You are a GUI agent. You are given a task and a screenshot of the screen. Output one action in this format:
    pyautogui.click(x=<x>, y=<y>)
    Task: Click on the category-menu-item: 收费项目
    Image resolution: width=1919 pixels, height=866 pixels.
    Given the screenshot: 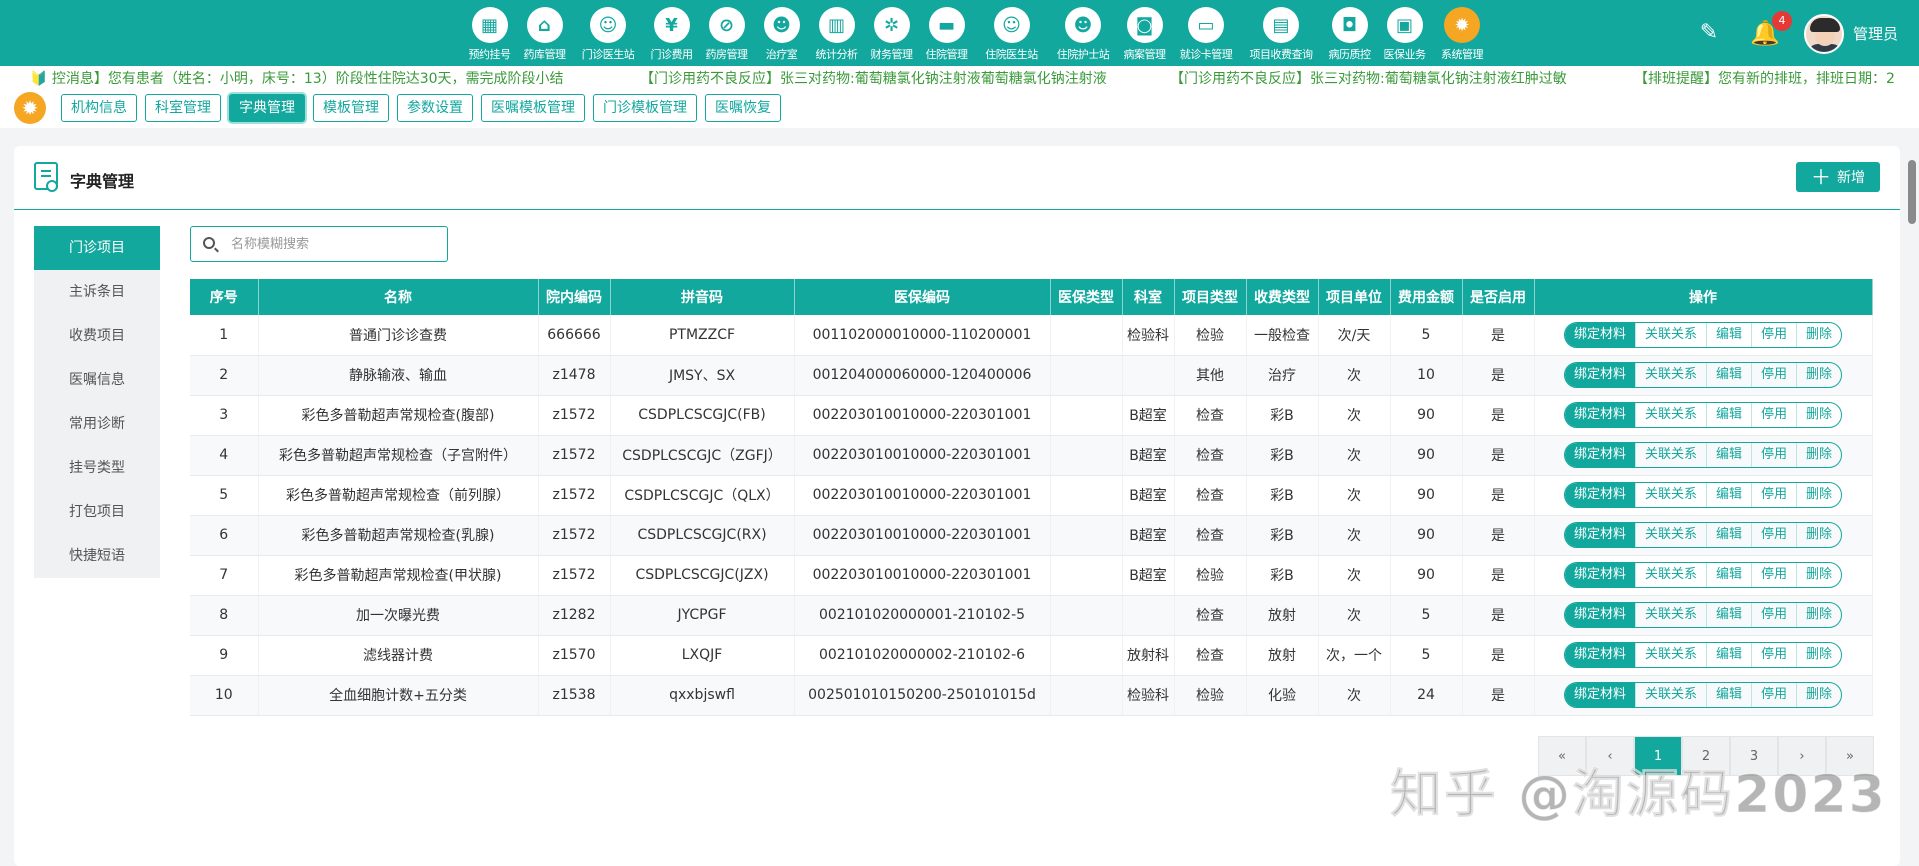 What is the action you would take?
    pyautogui.click(x=97, y=336)
    